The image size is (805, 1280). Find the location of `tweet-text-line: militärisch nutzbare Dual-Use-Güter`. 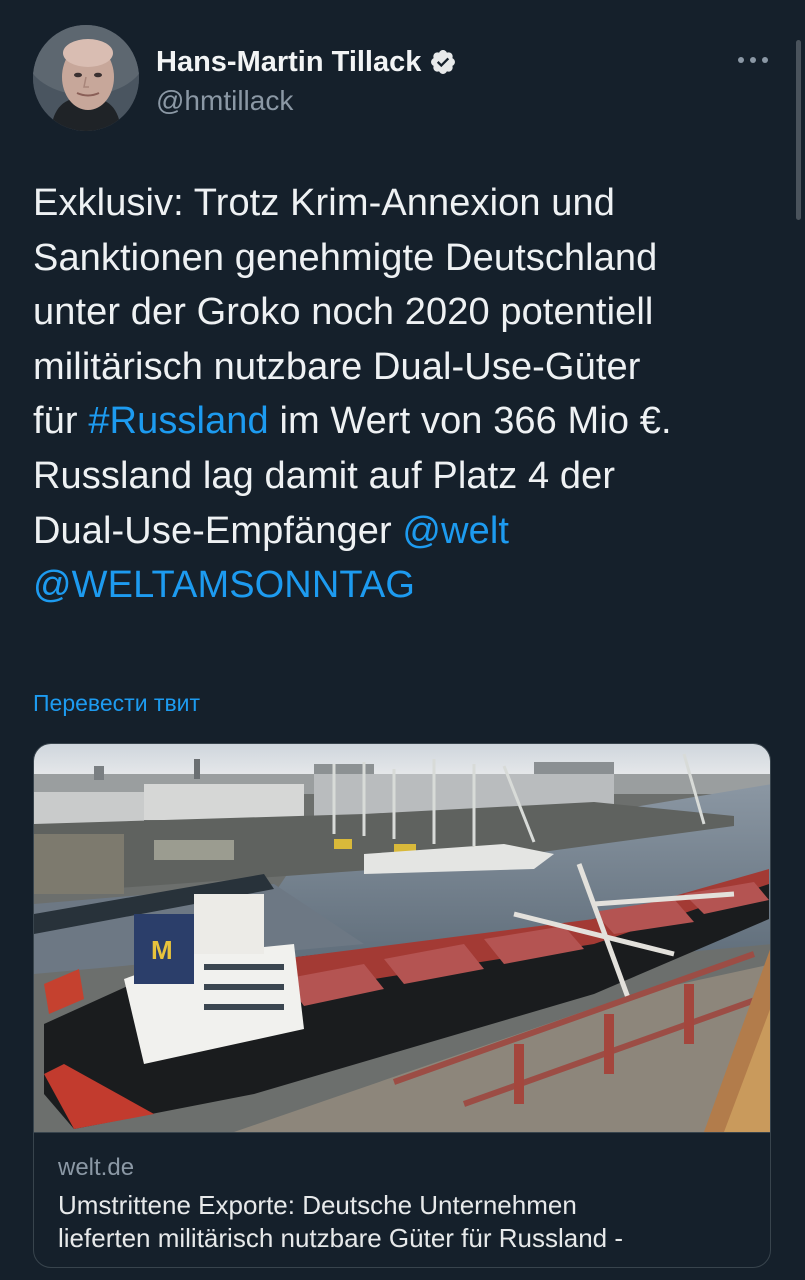

tweet-text-line: militärisch nutzbare Dual-Use-Güter is located at coordinates (403, 367).